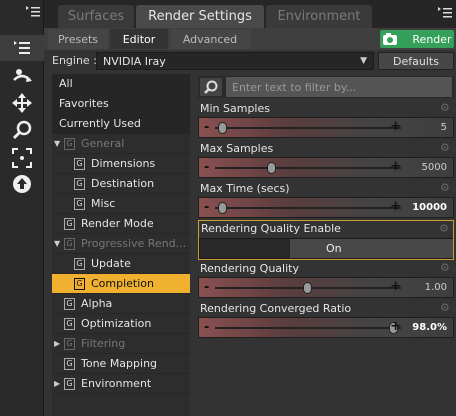 This screenshot has width=456, height=416. I want to click on tree-item: Favorites, so click(121, 104).